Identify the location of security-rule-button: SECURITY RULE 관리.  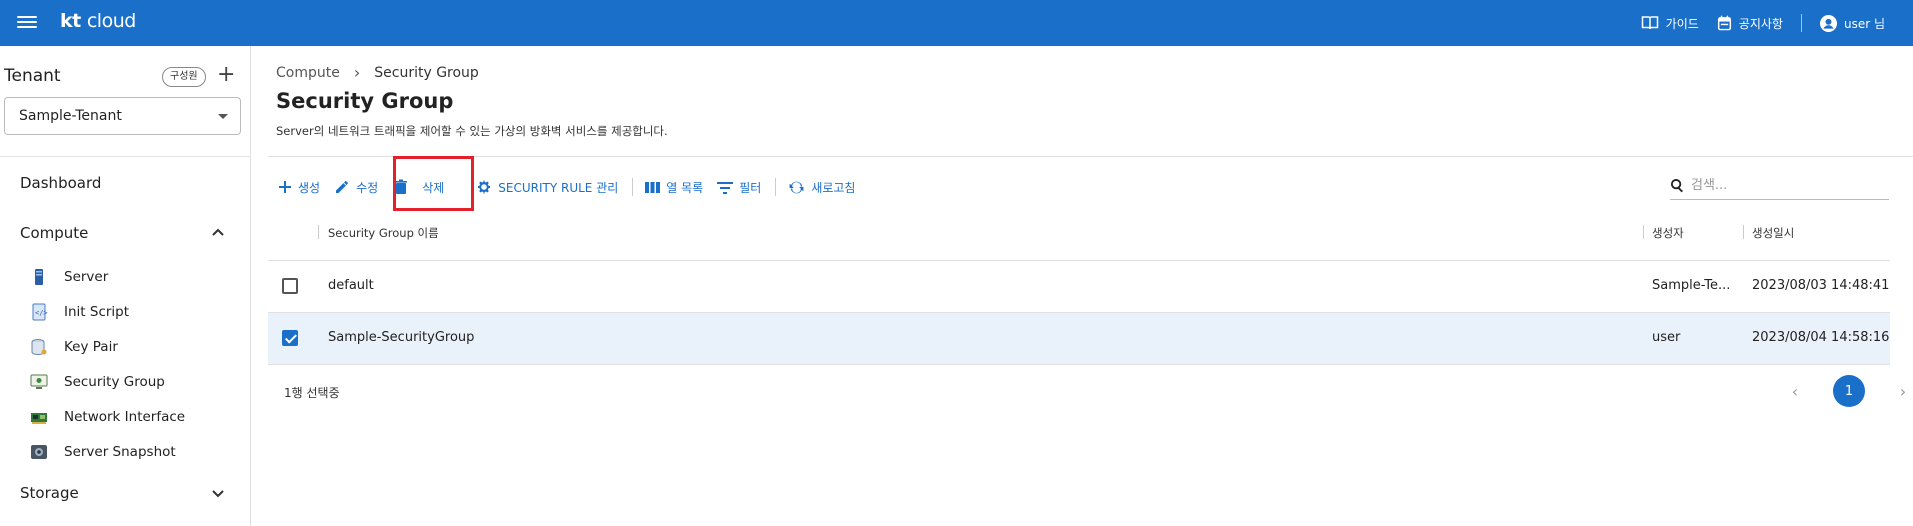
(547, 187).